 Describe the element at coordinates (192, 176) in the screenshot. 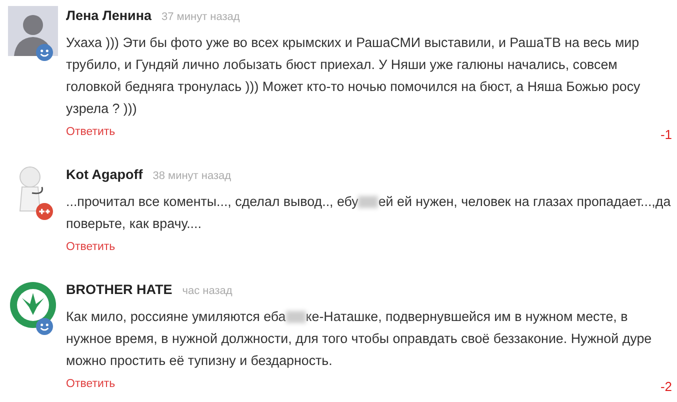

I see `comment-time: 38 минут назад` at that location.